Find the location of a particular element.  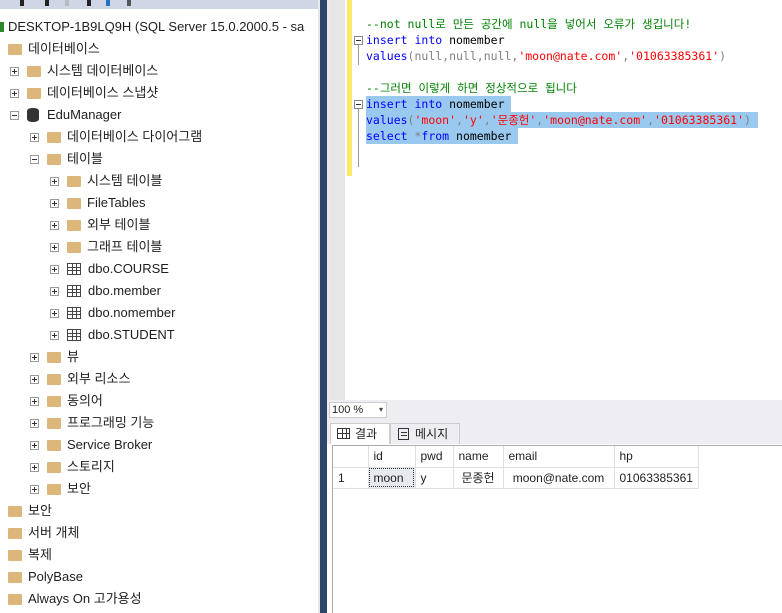

column-header-email: email is located at coordinates (559, 457).